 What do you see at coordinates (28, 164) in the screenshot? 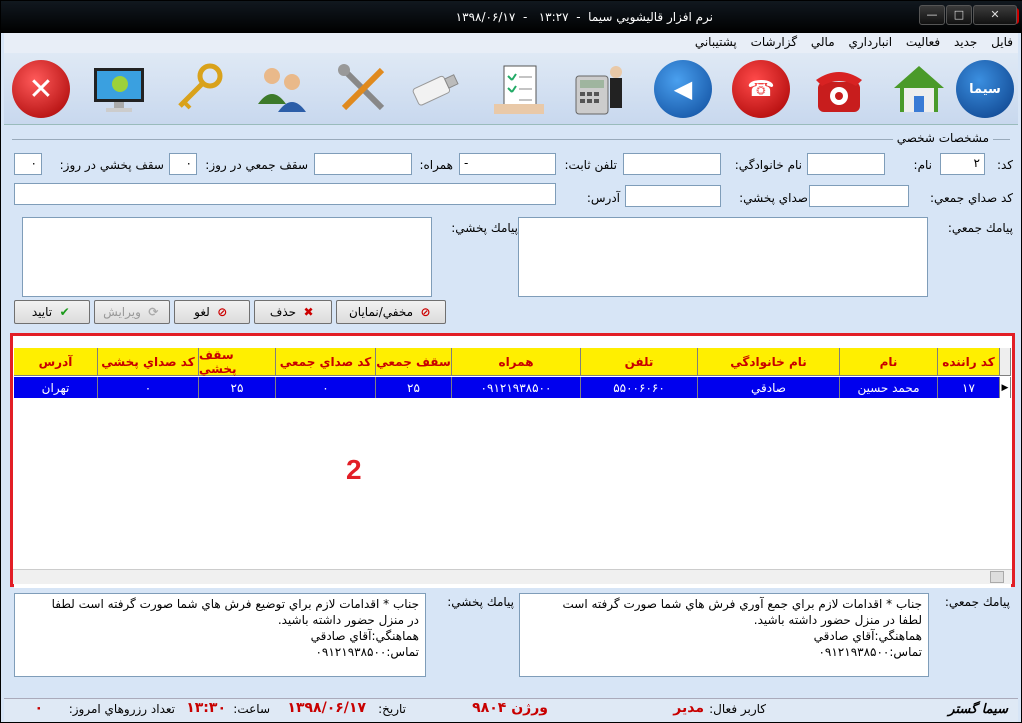
I see `broadcast-cap-field: ۰` at bounding box center [28, 164].